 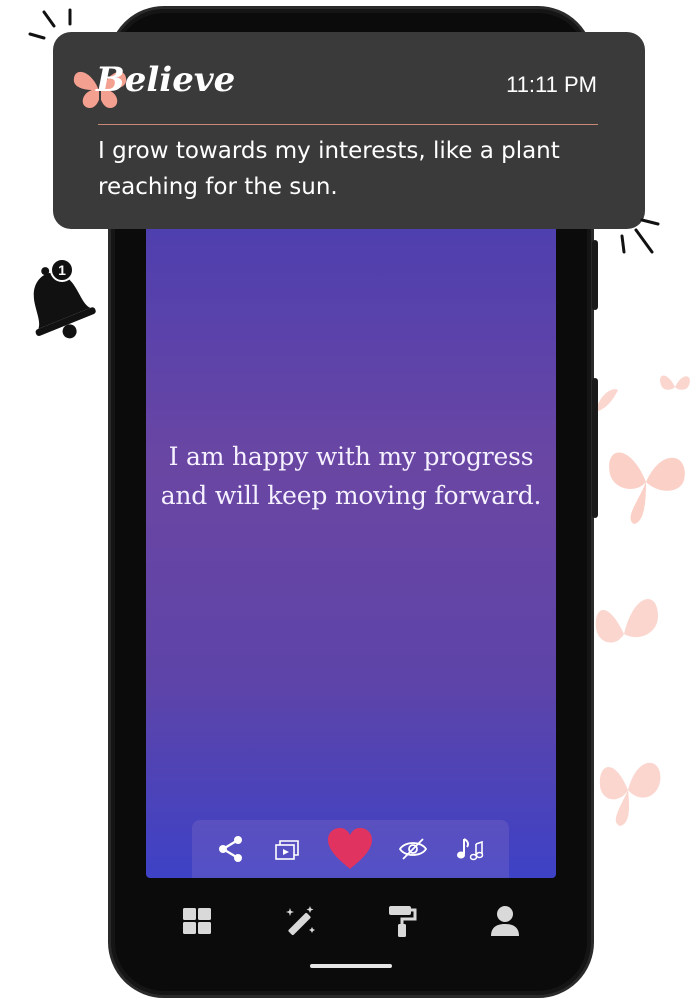 I want to click on share-icon, so click(x=230, y=849).